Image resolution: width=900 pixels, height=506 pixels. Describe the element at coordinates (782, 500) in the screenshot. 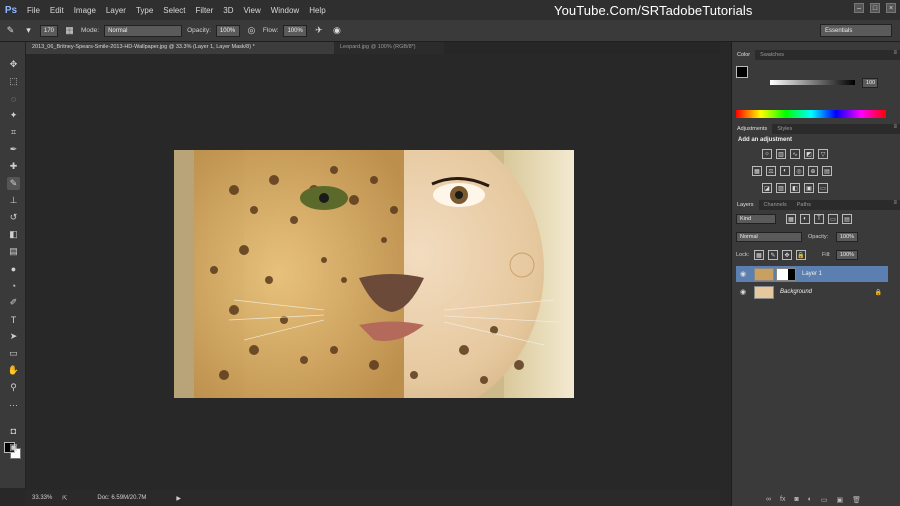

I see `layer-style-icon: fx` at that location.